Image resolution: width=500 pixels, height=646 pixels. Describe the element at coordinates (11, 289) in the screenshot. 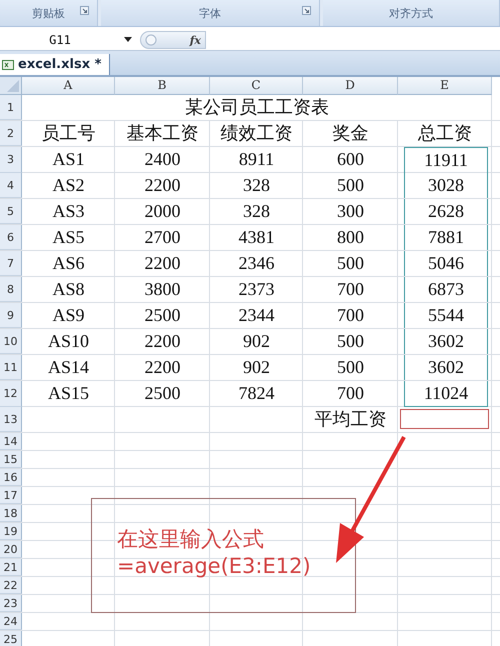

I see `row-header: 8` at that location.